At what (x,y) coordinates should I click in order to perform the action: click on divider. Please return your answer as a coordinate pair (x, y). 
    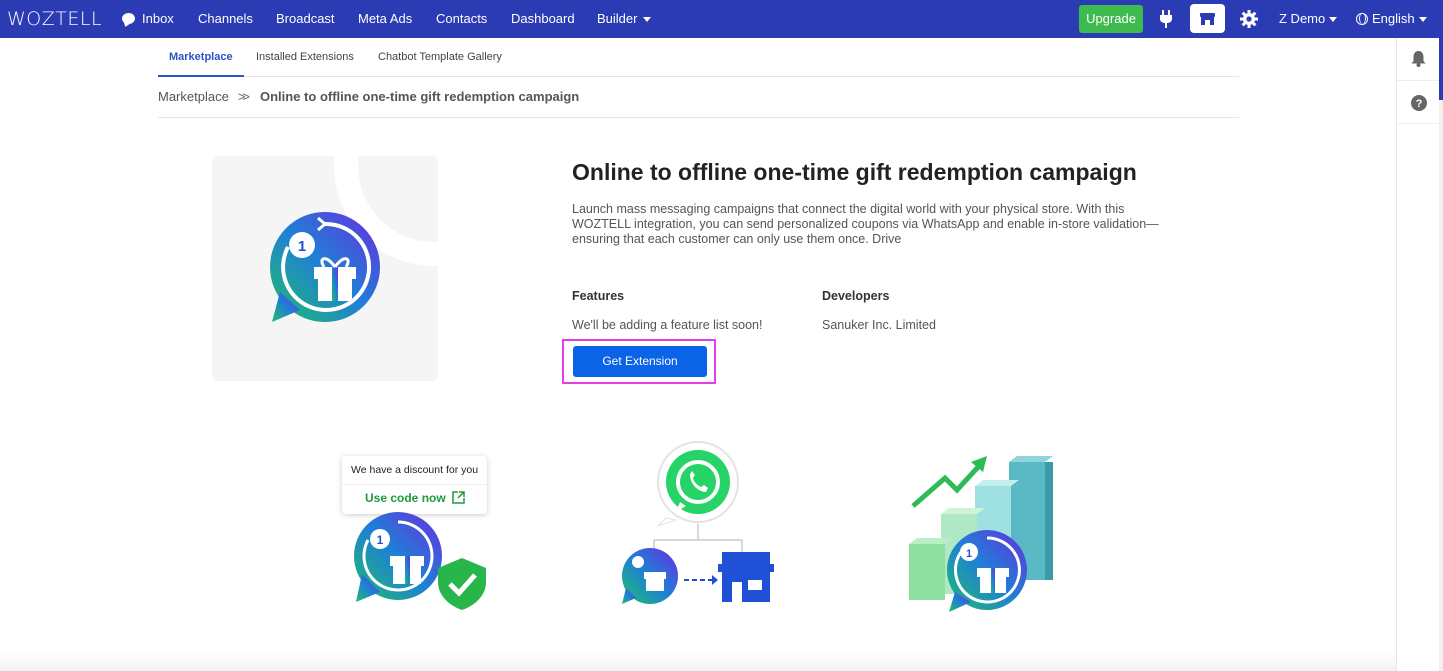
    Looking at the image, I should click on (414, 484).